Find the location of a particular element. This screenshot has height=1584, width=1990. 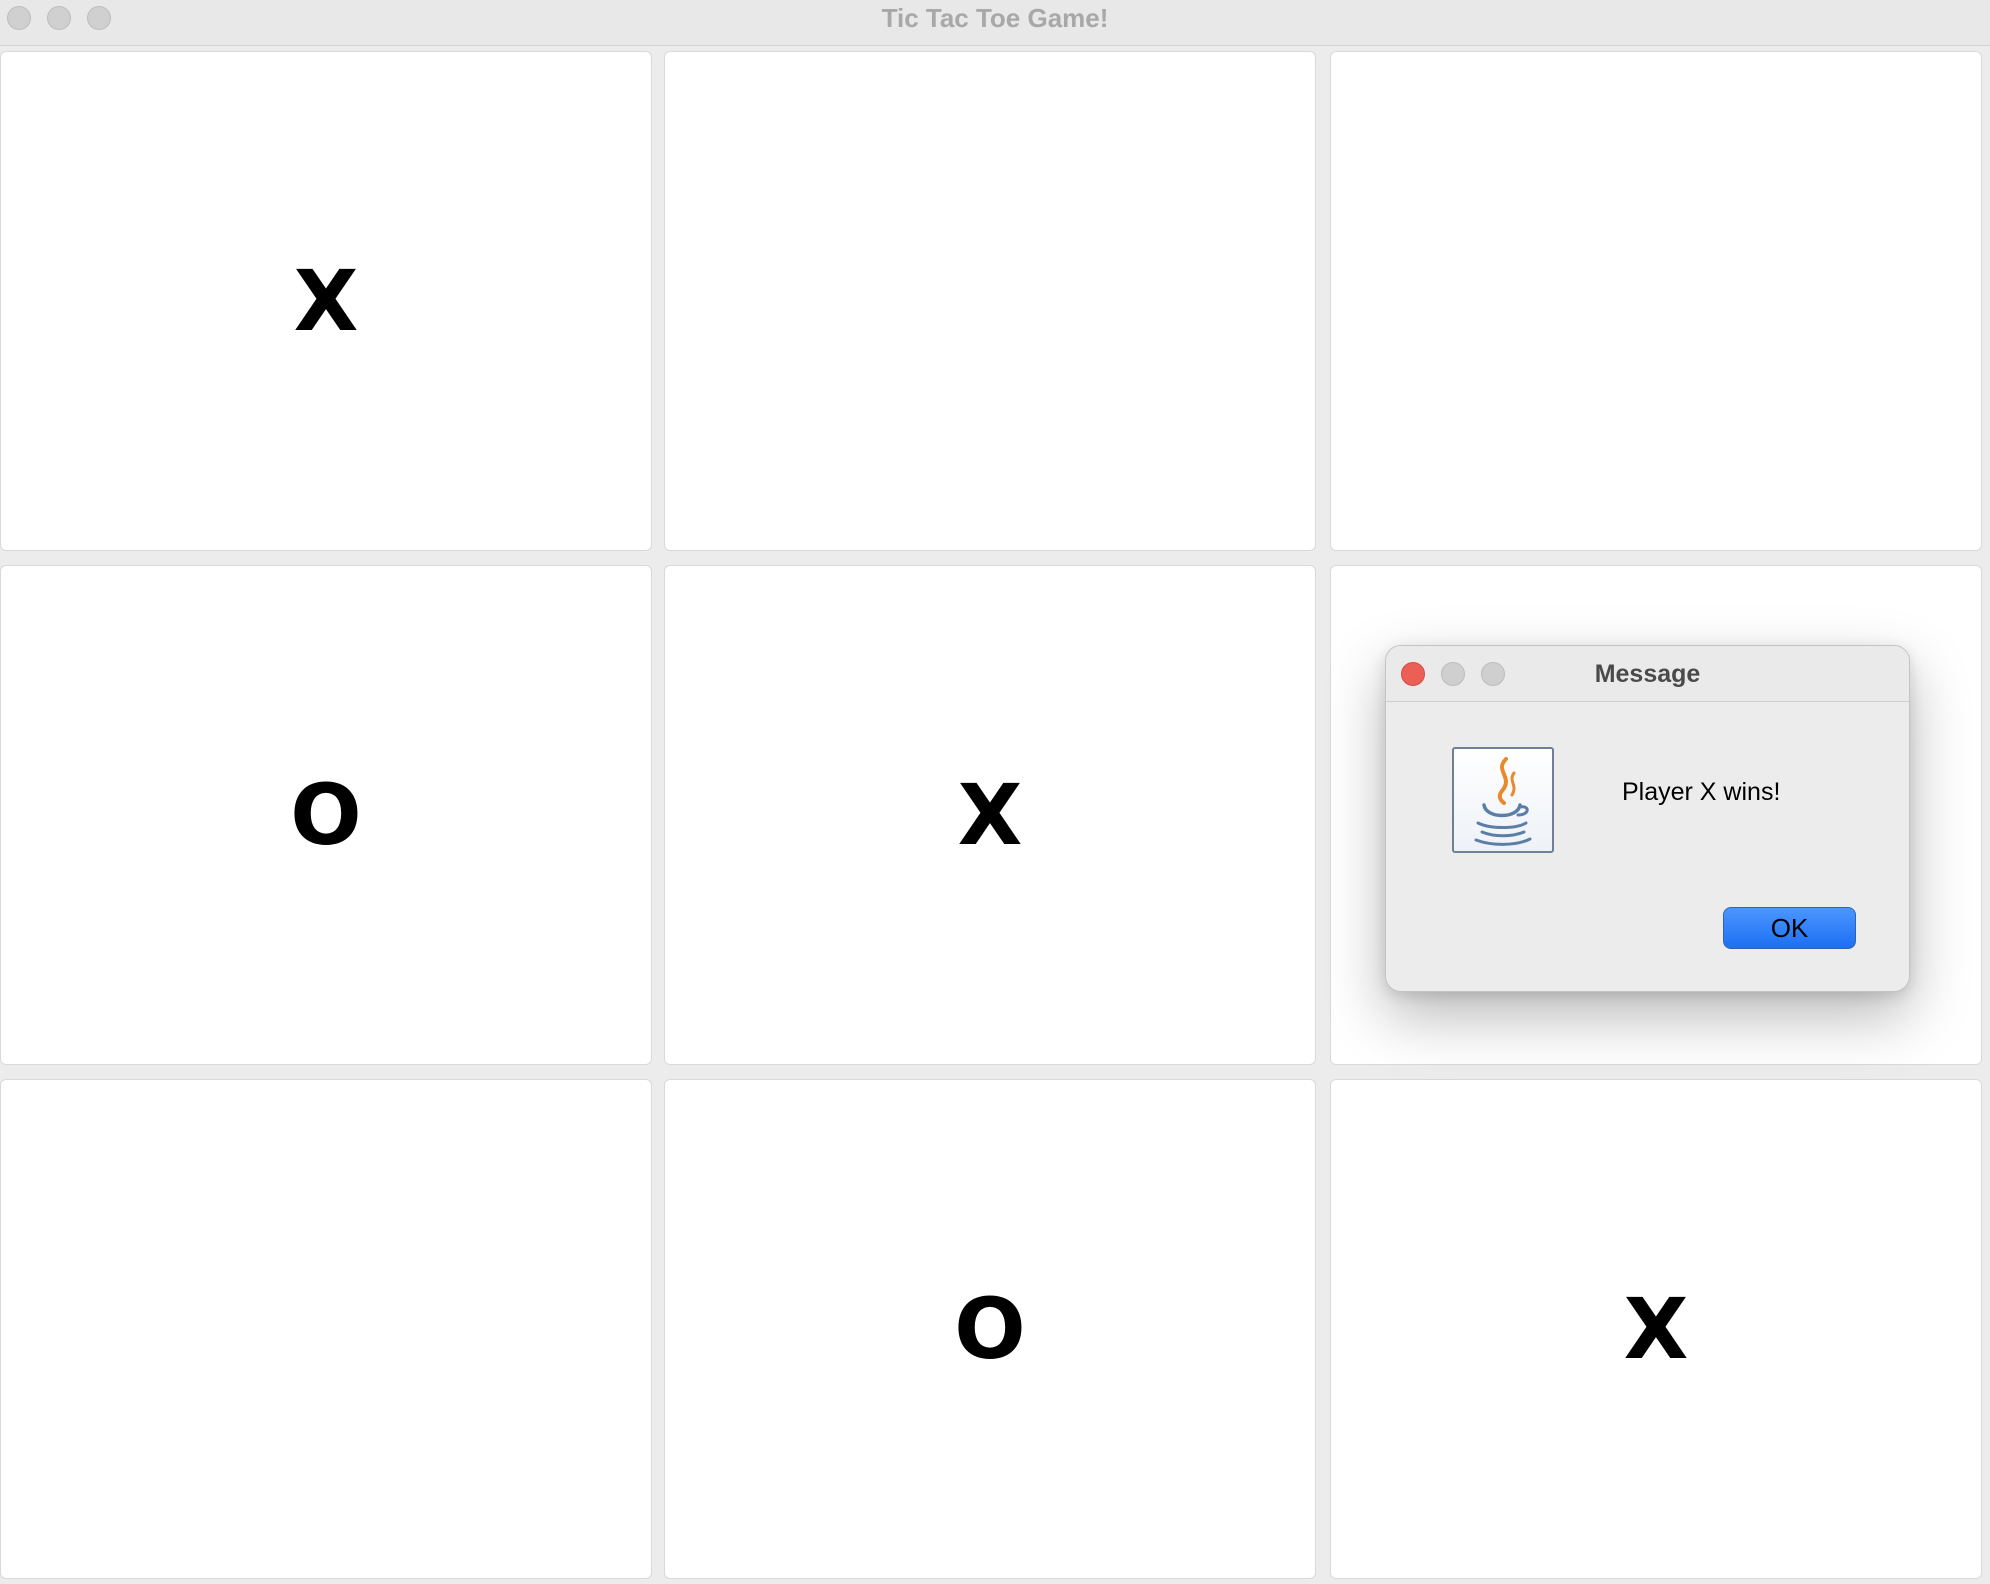

dialog-titlebar: Message is located at coordinates (1647, 674).